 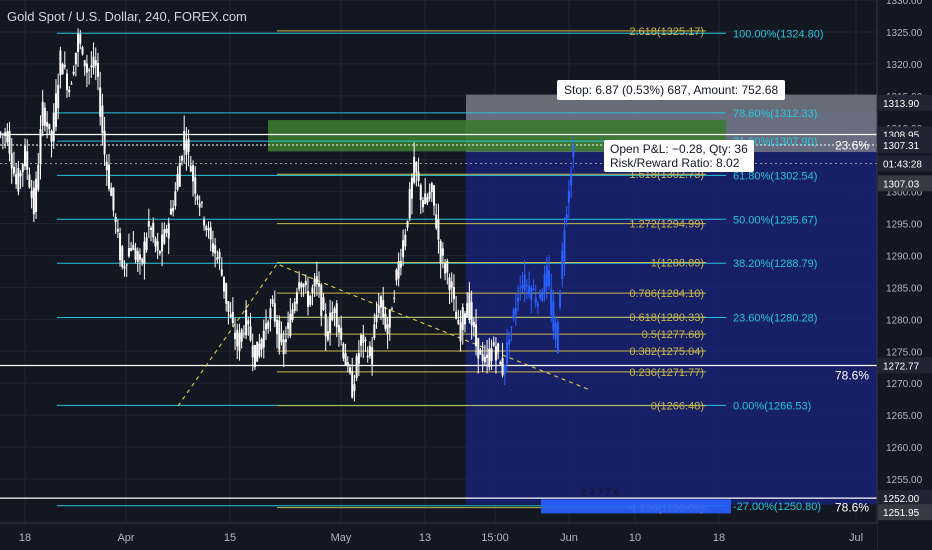 What do you see at coordinates (425, 538) in the screenshot?
I see `x-tick-label: 13` at bounding box center [425, 538].